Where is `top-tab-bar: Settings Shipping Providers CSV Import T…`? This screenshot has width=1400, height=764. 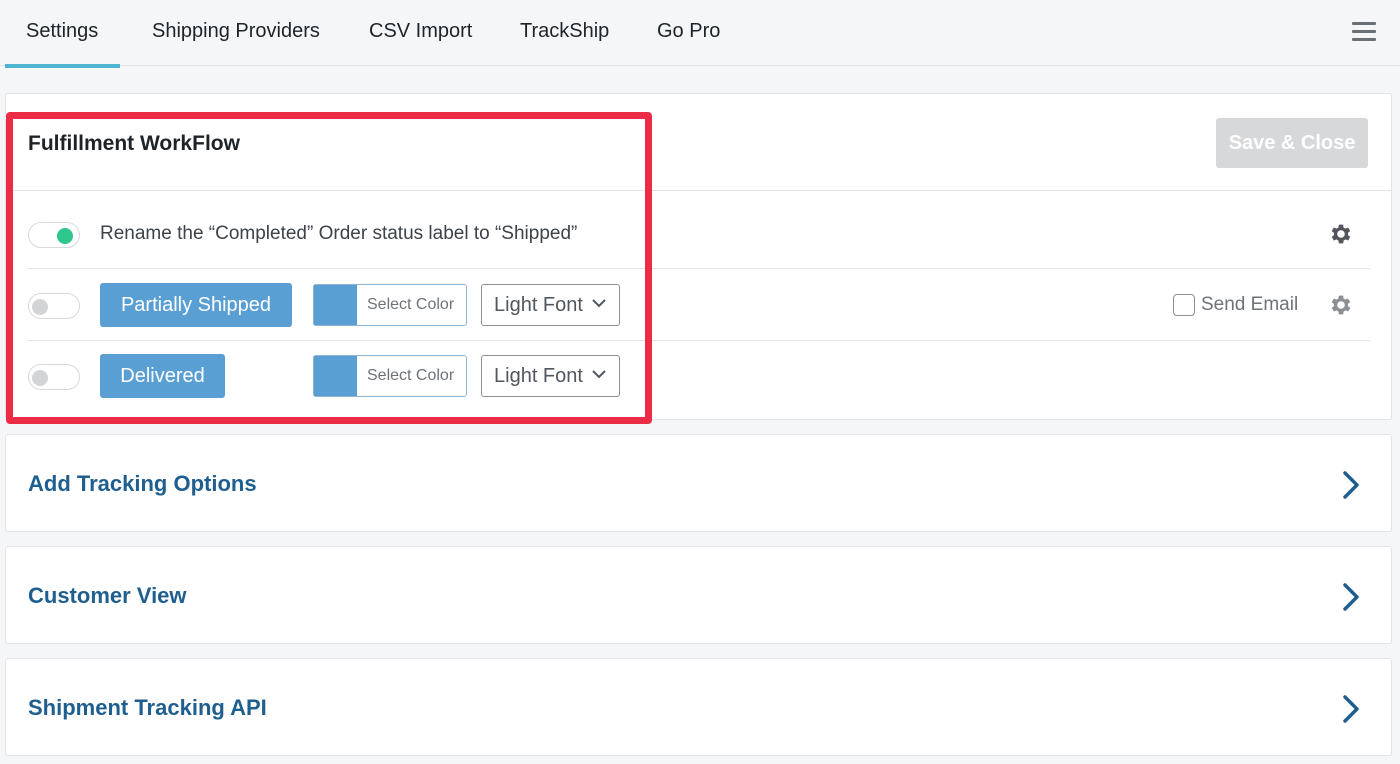
top-tab-bar: Settings Shipping Providers CSV Import T… is located at coordinates (700, 34).